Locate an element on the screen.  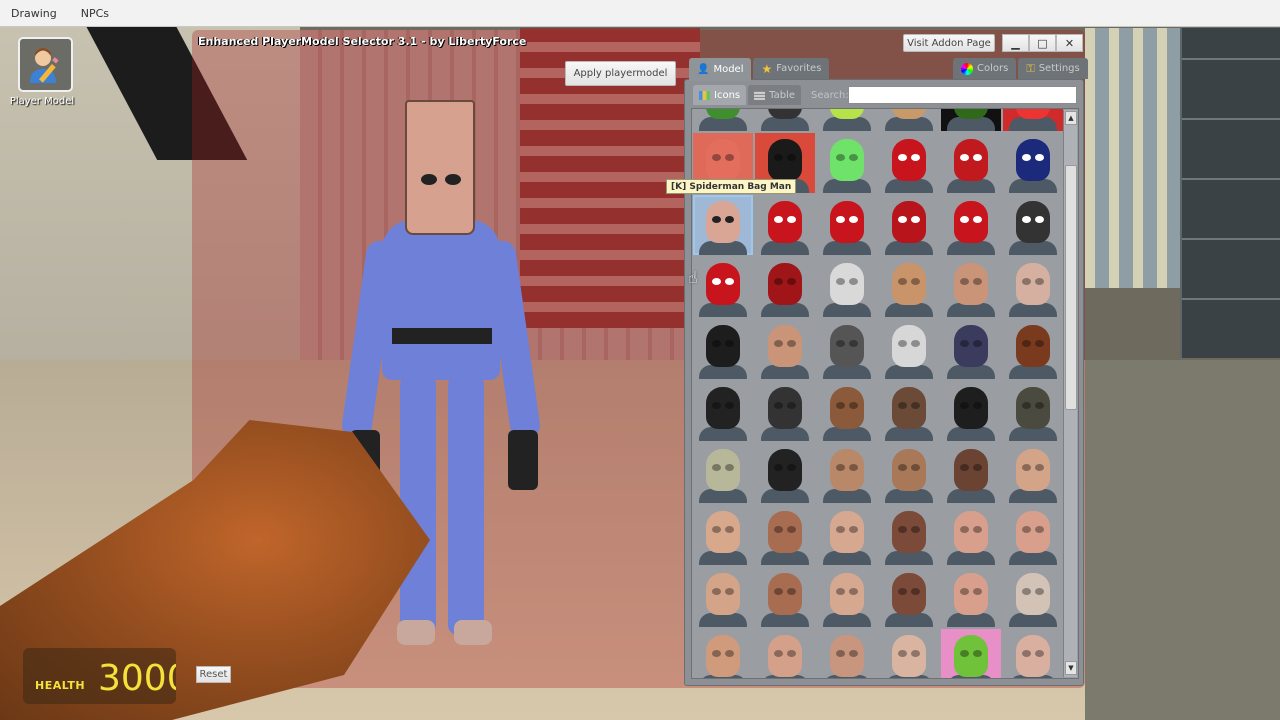
tab-model: 👤 Model is located at coordinates (720, 69).